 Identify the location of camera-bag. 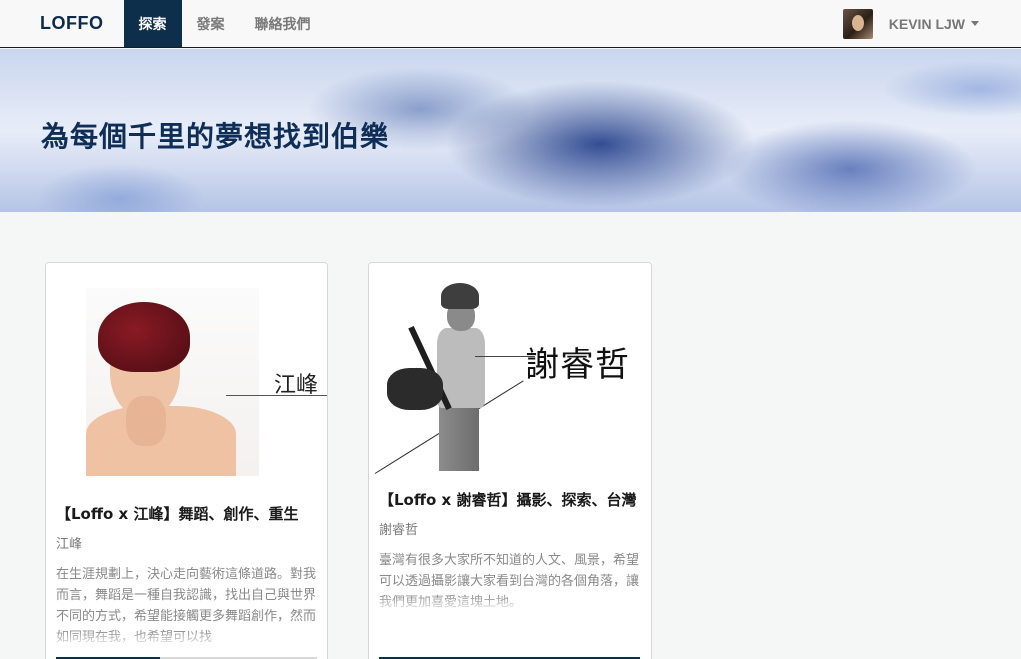
(415, 389).